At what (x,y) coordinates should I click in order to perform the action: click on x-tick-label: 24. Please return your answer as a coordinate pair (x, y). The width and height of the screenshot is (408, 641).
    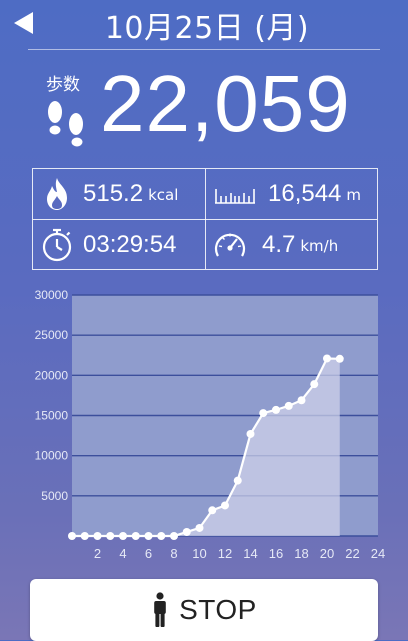
    Looking at the image, I should click on (378, 553).